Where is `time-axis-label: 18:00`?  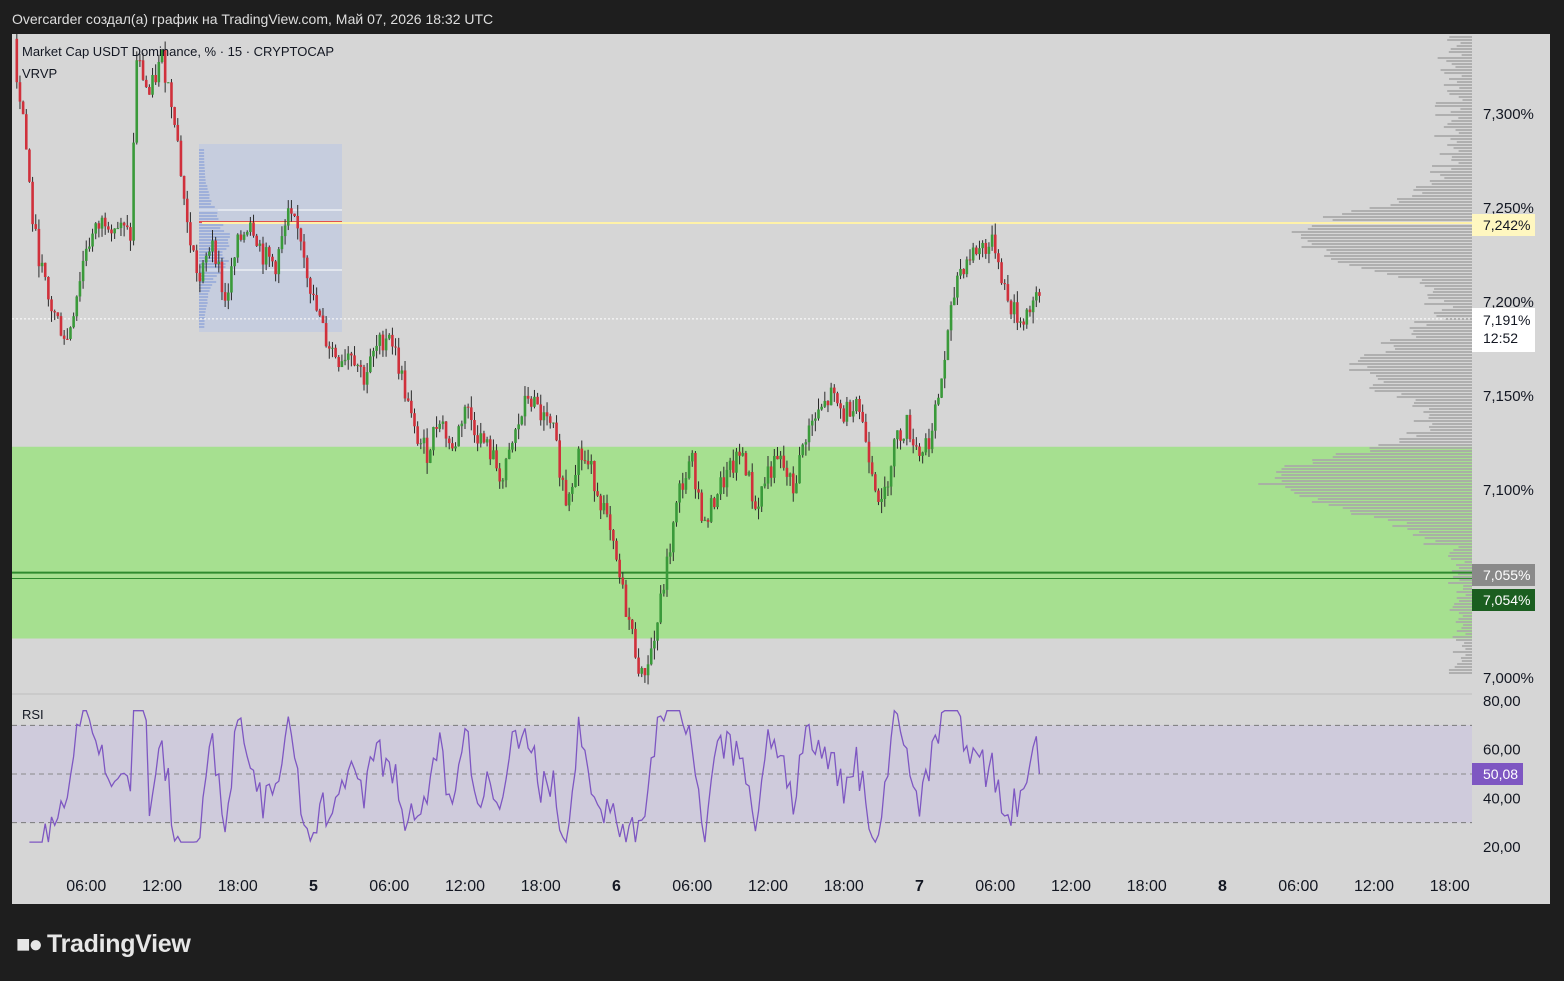 time-axis-label: 18:00 is located at coordinates (844, 886).